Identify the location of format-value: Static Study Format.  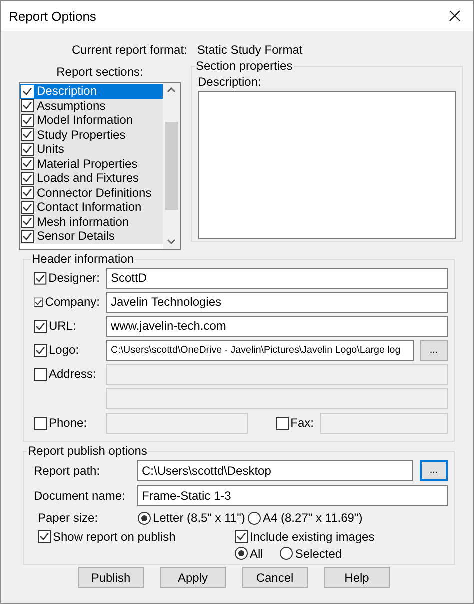
(250, 50).